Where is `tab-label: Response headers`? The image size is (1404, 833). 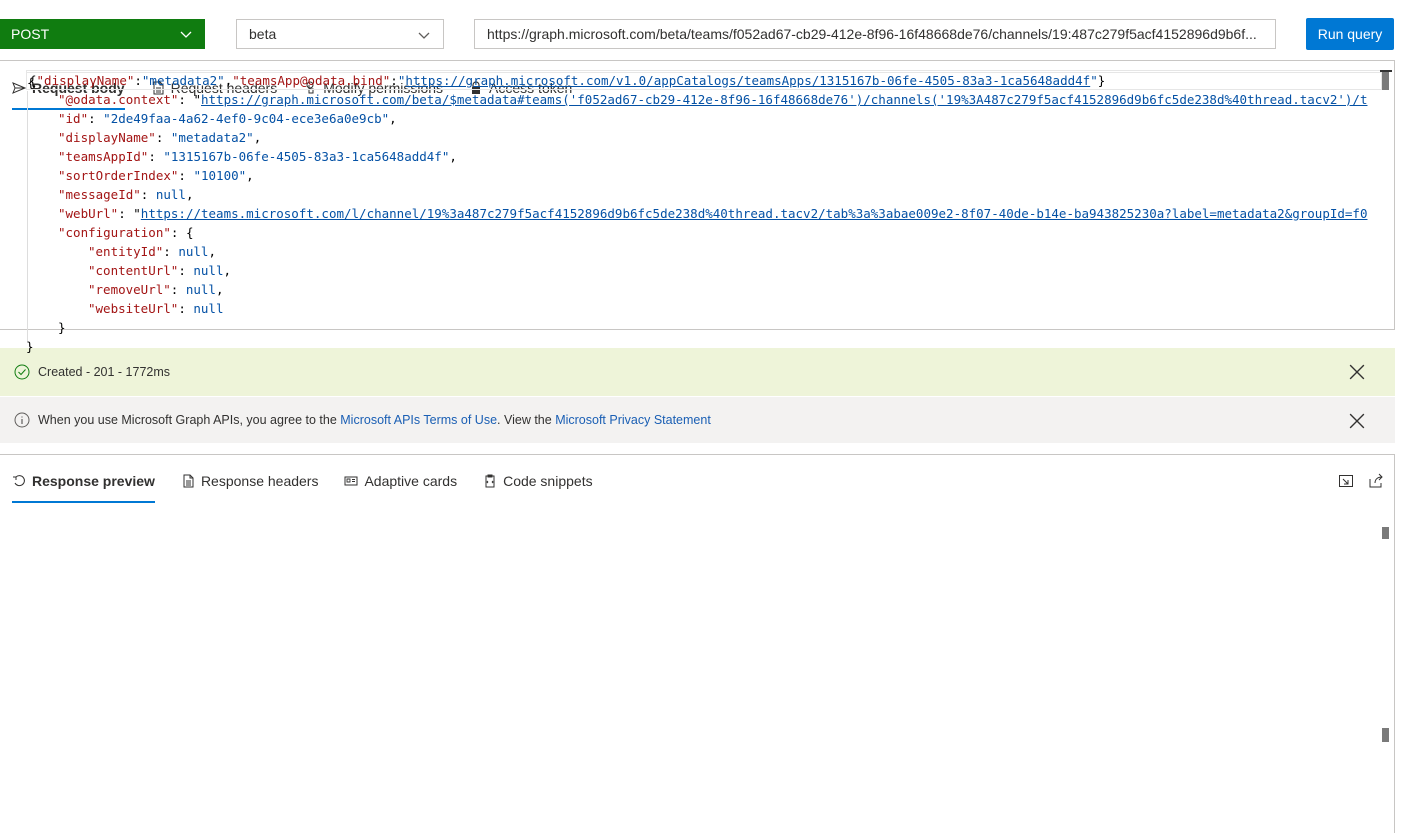 tab-label: Response headers is located at coordinates (259, 481).